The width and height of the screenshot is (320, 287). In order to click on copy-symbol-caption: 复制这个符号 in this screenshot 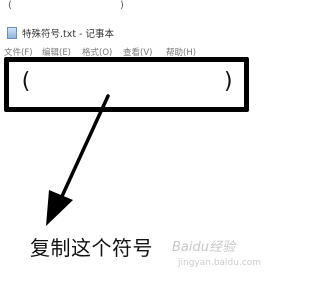, I will do `click(91, 248)`.